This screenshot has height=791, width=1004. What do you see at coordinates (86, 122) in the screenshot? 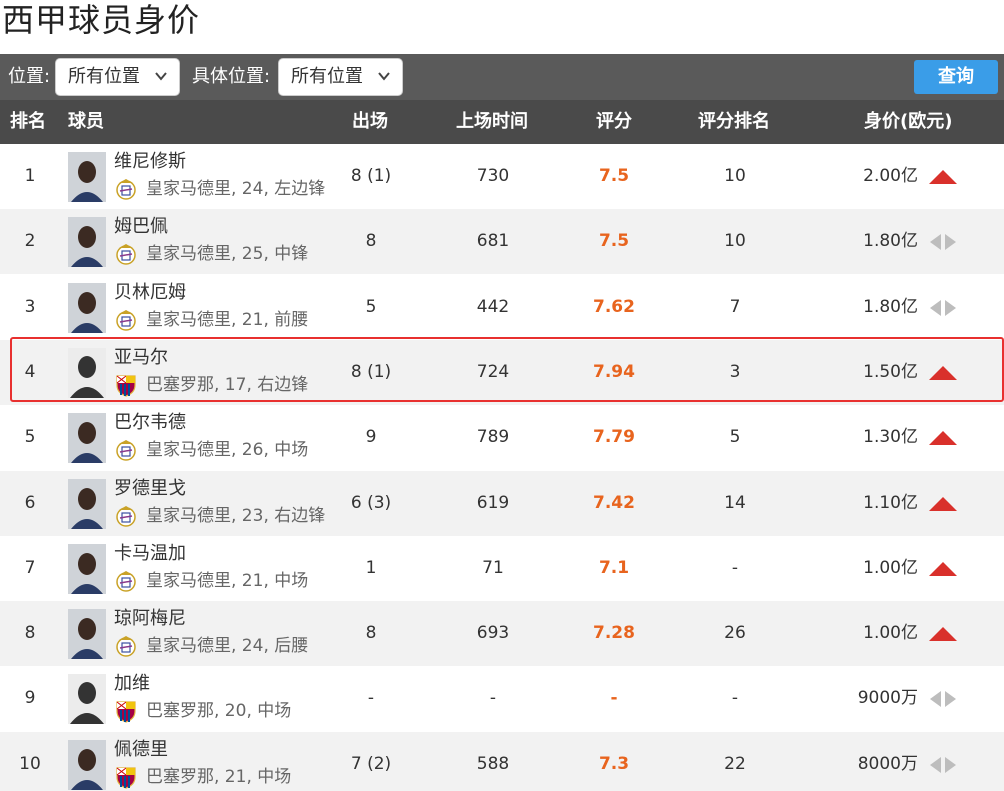
I see `header-player: 球员` at bounding box center [86, 122].